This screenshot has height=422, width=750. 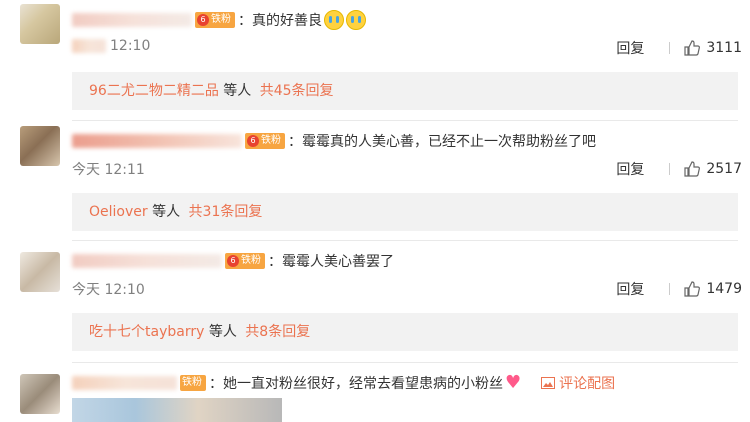 I want to click on comment-time: 今天 12:10, so click(x=108, y=290).